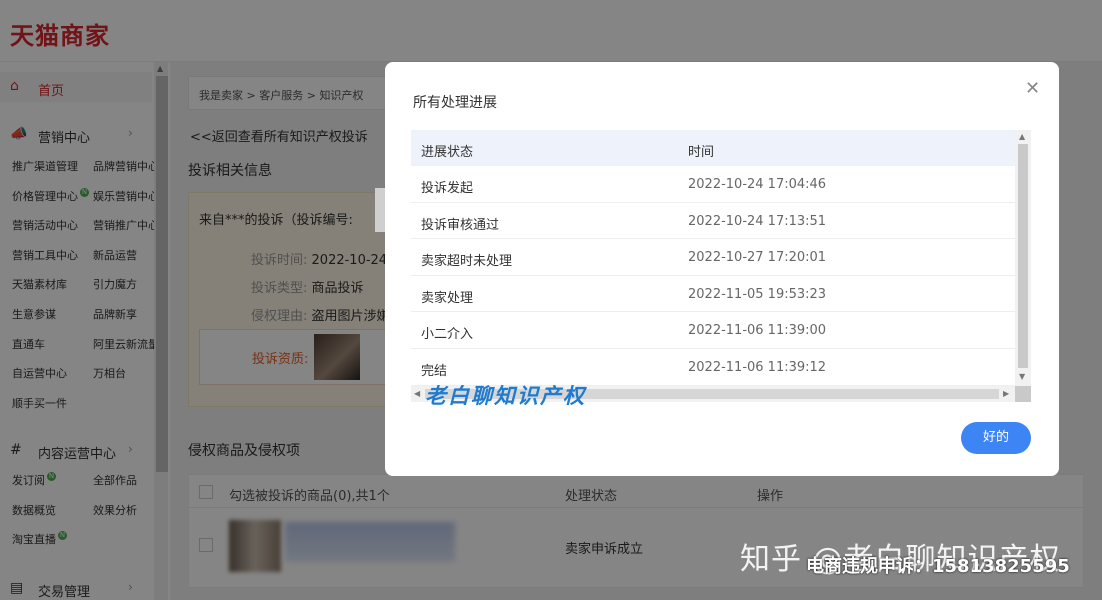  What do you see at coordinates (996, 438) in the screenshot?
I see `ok-button: 好的` at bounding box center [996, 438].